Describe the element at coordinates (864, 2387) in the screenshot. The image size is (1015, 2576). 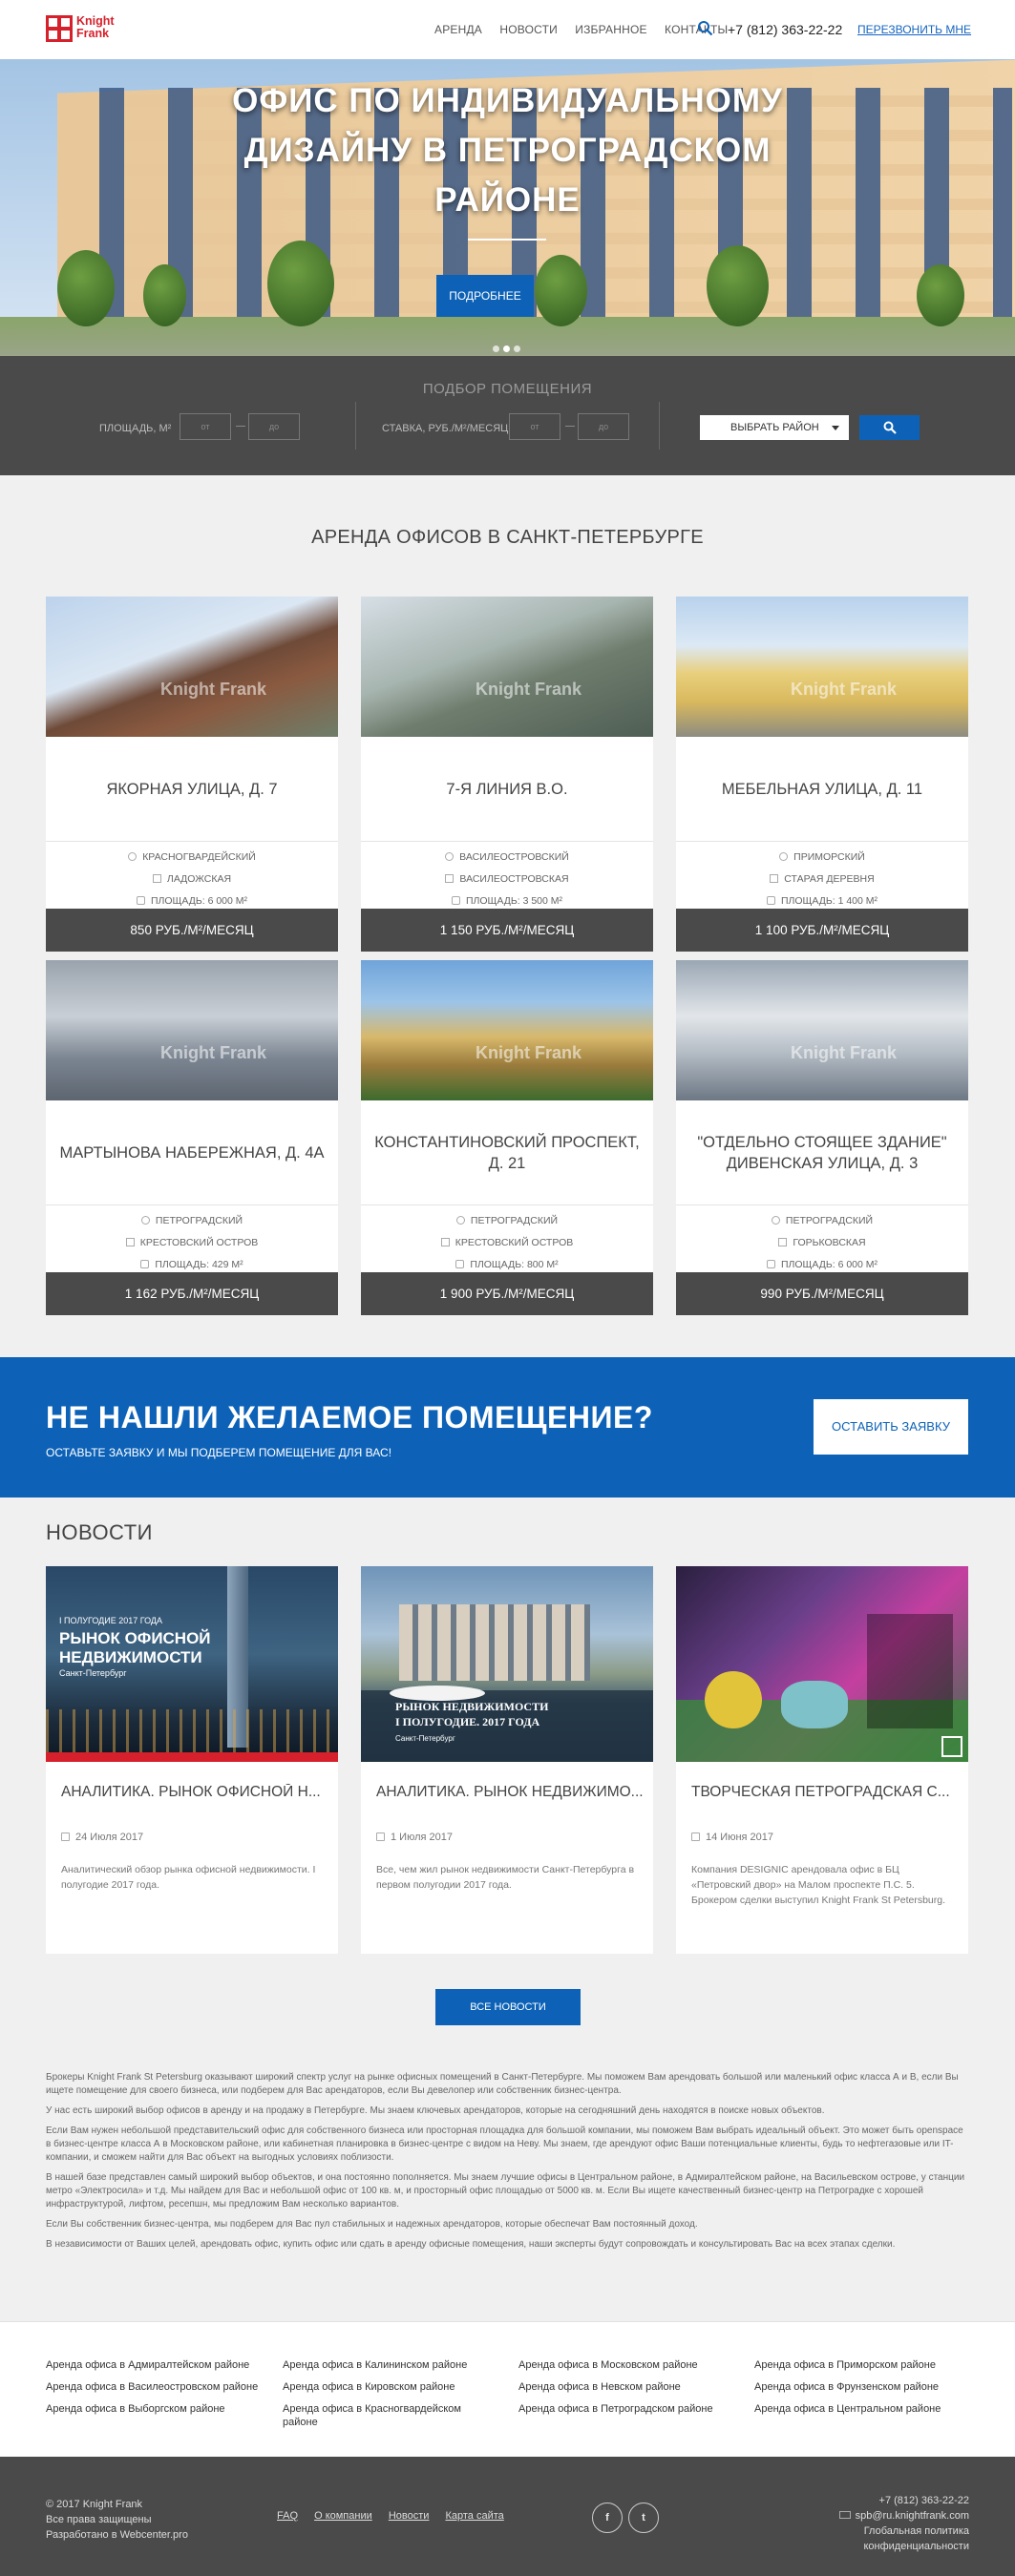
I see `district-link: Аренда офиса в Фрунзенском районе` at that location.